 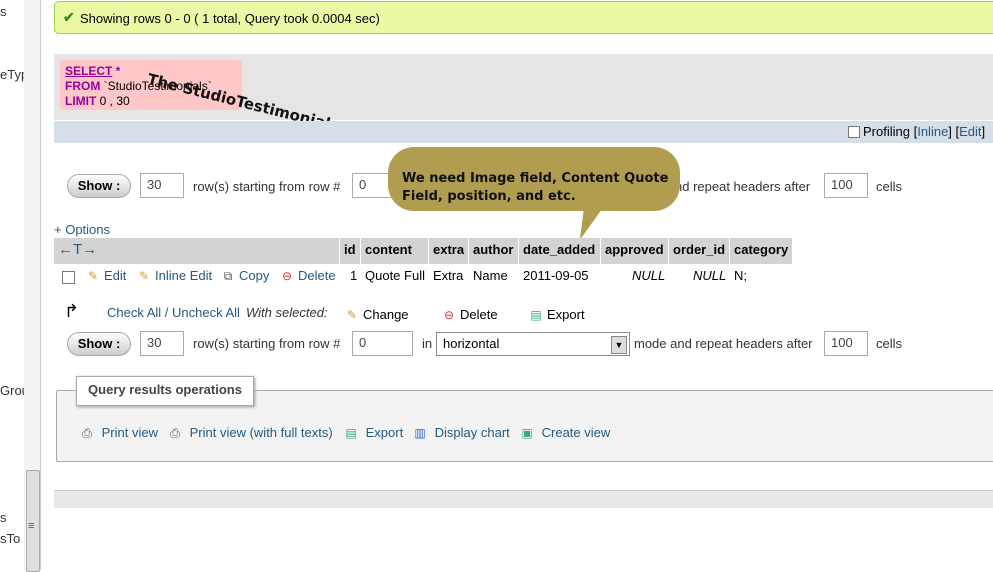 I want to click on print-view-full-link: ⎙ Print view (with full texts), so click(x=250, y=433).